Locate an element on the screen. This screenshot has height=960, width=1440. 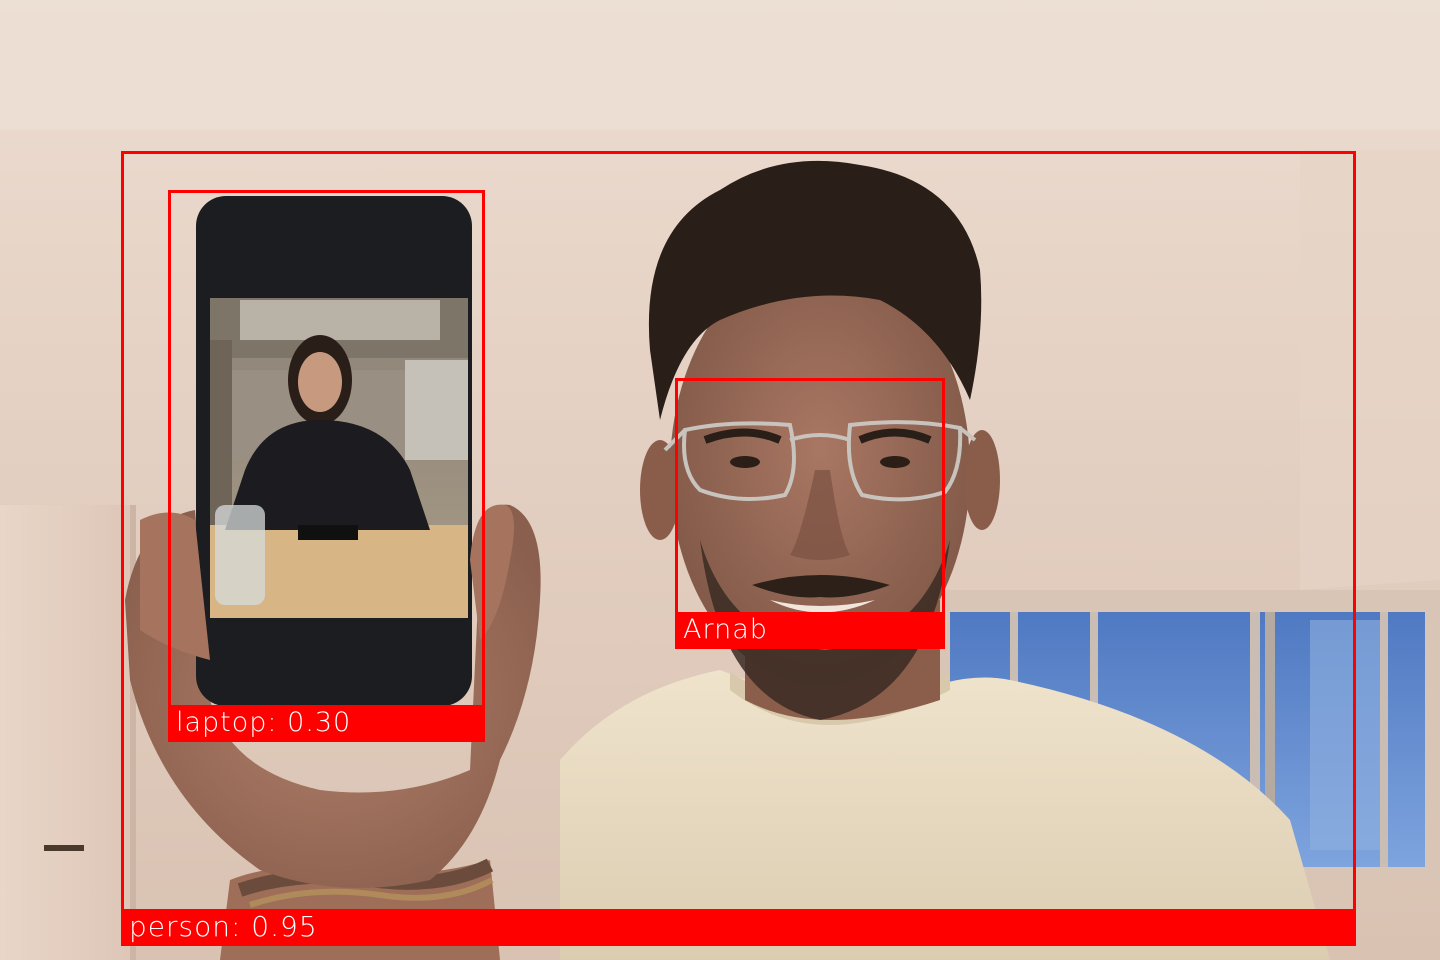
laptop-detection-label: laptop: 0.30 is located at coordinates (326, 723).